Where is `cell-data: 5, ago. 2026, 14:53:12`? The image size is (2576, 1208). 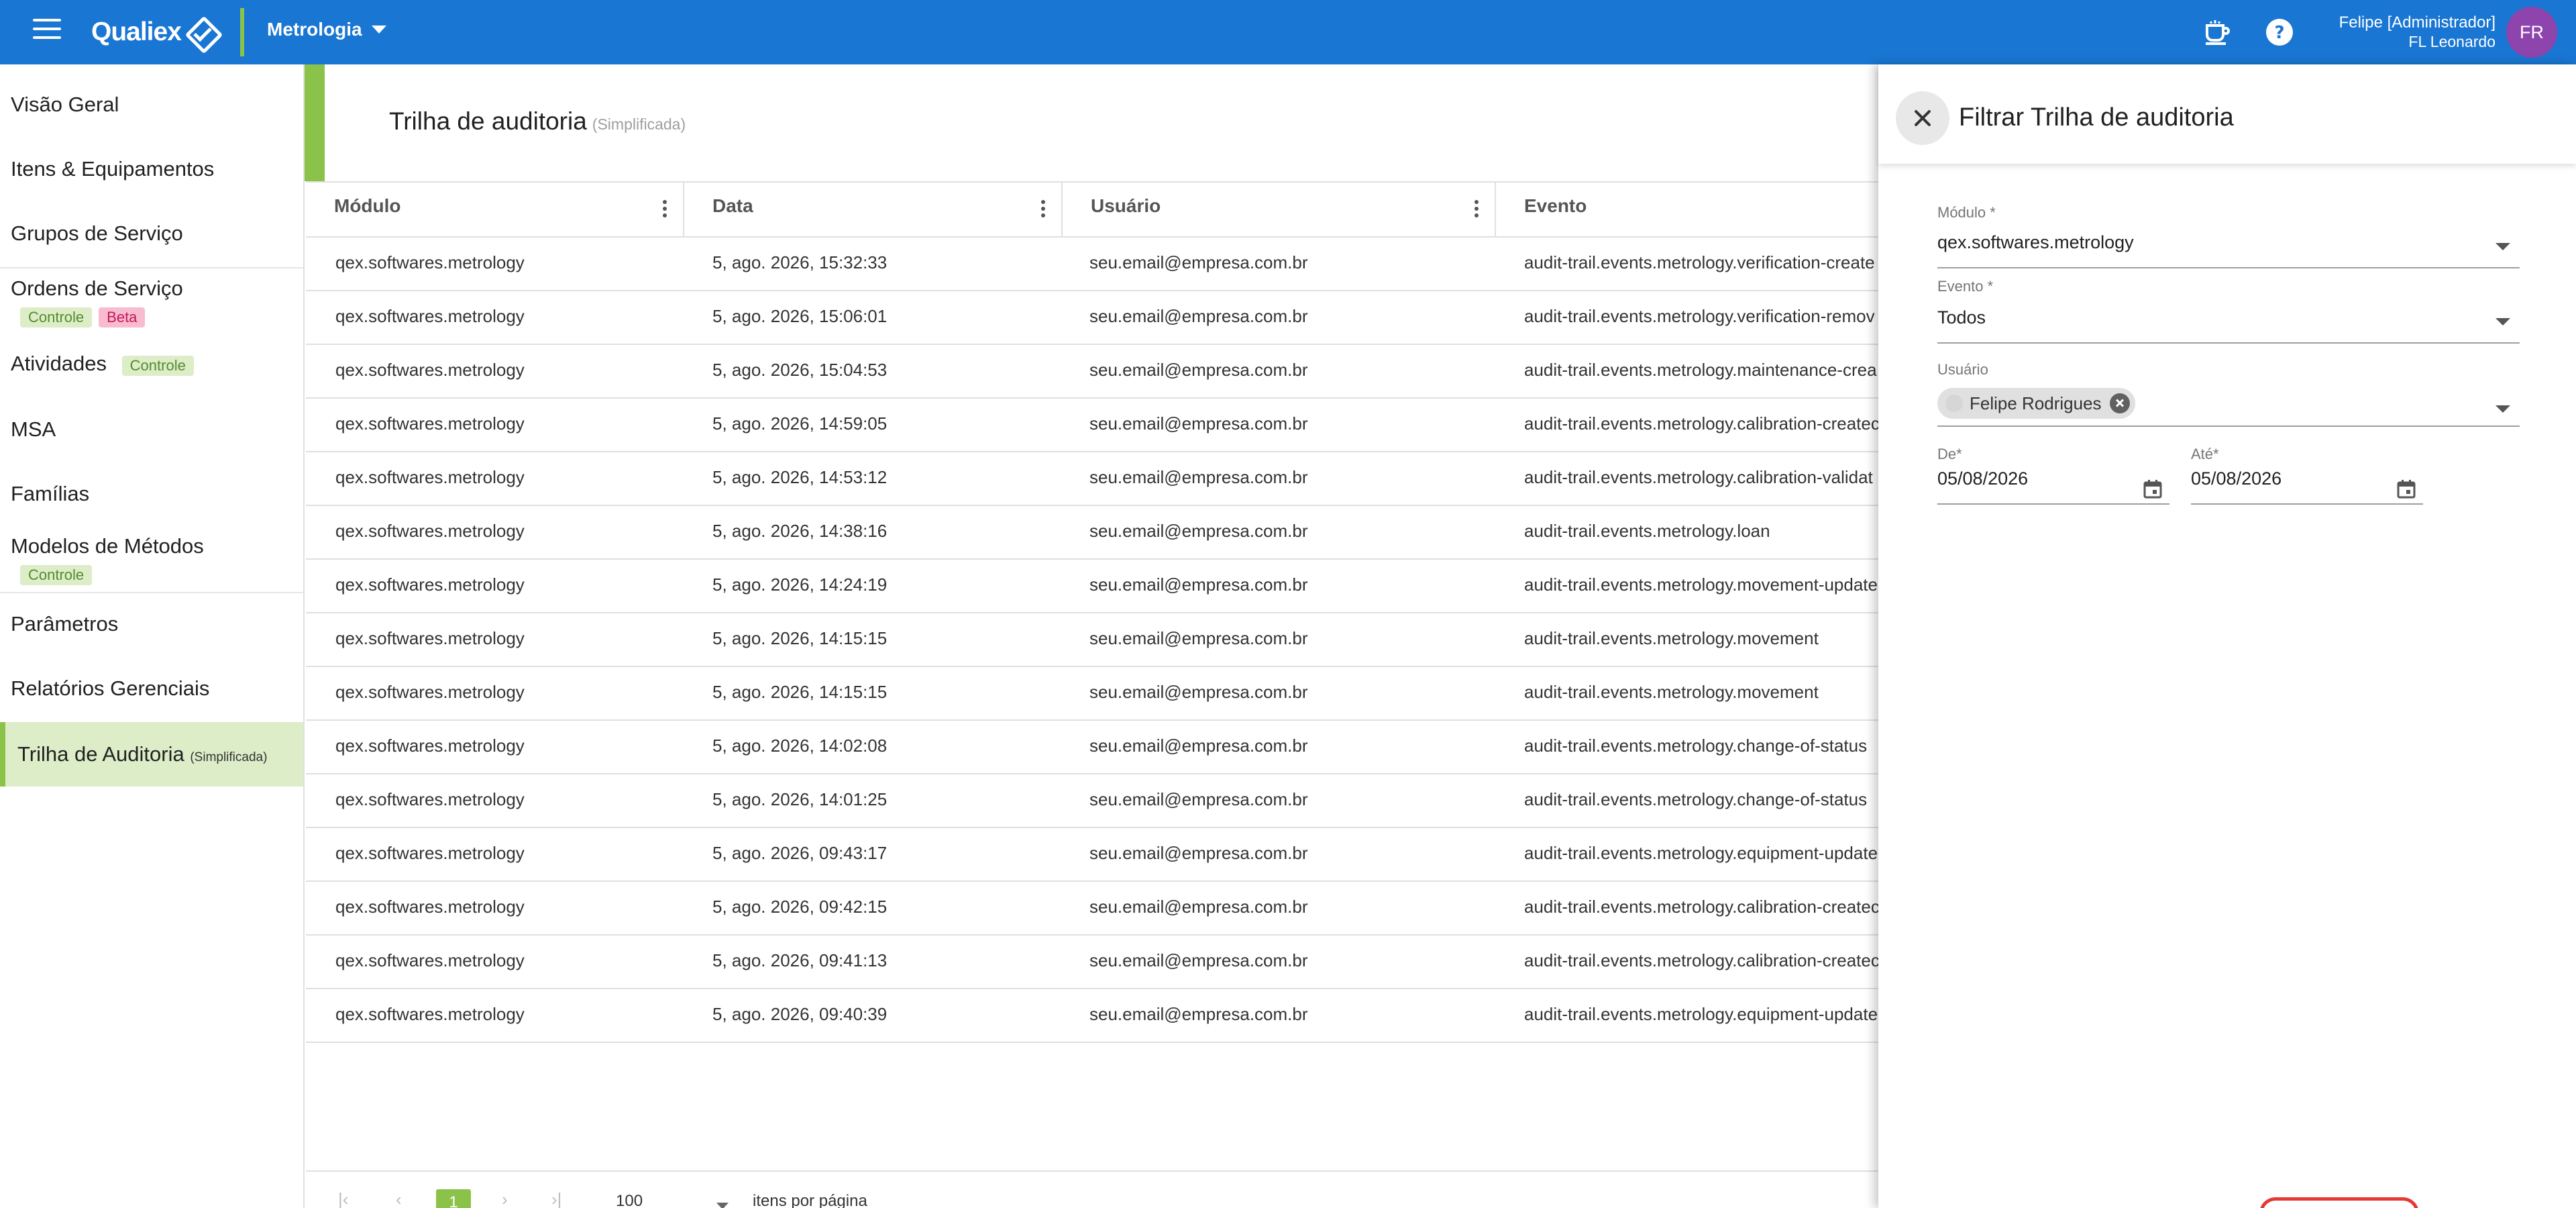 cell-data: 5, ago. 2026, 14:53:12 is located at coordinates (800, 477).